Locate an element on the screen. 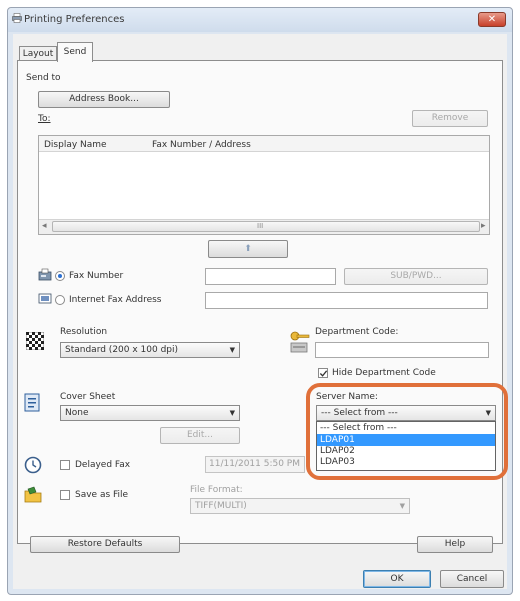 Image resolution: width=520 pixels, height=601 pixels. add-recipient-button: ⬆ is located at coordinates (248, 249).